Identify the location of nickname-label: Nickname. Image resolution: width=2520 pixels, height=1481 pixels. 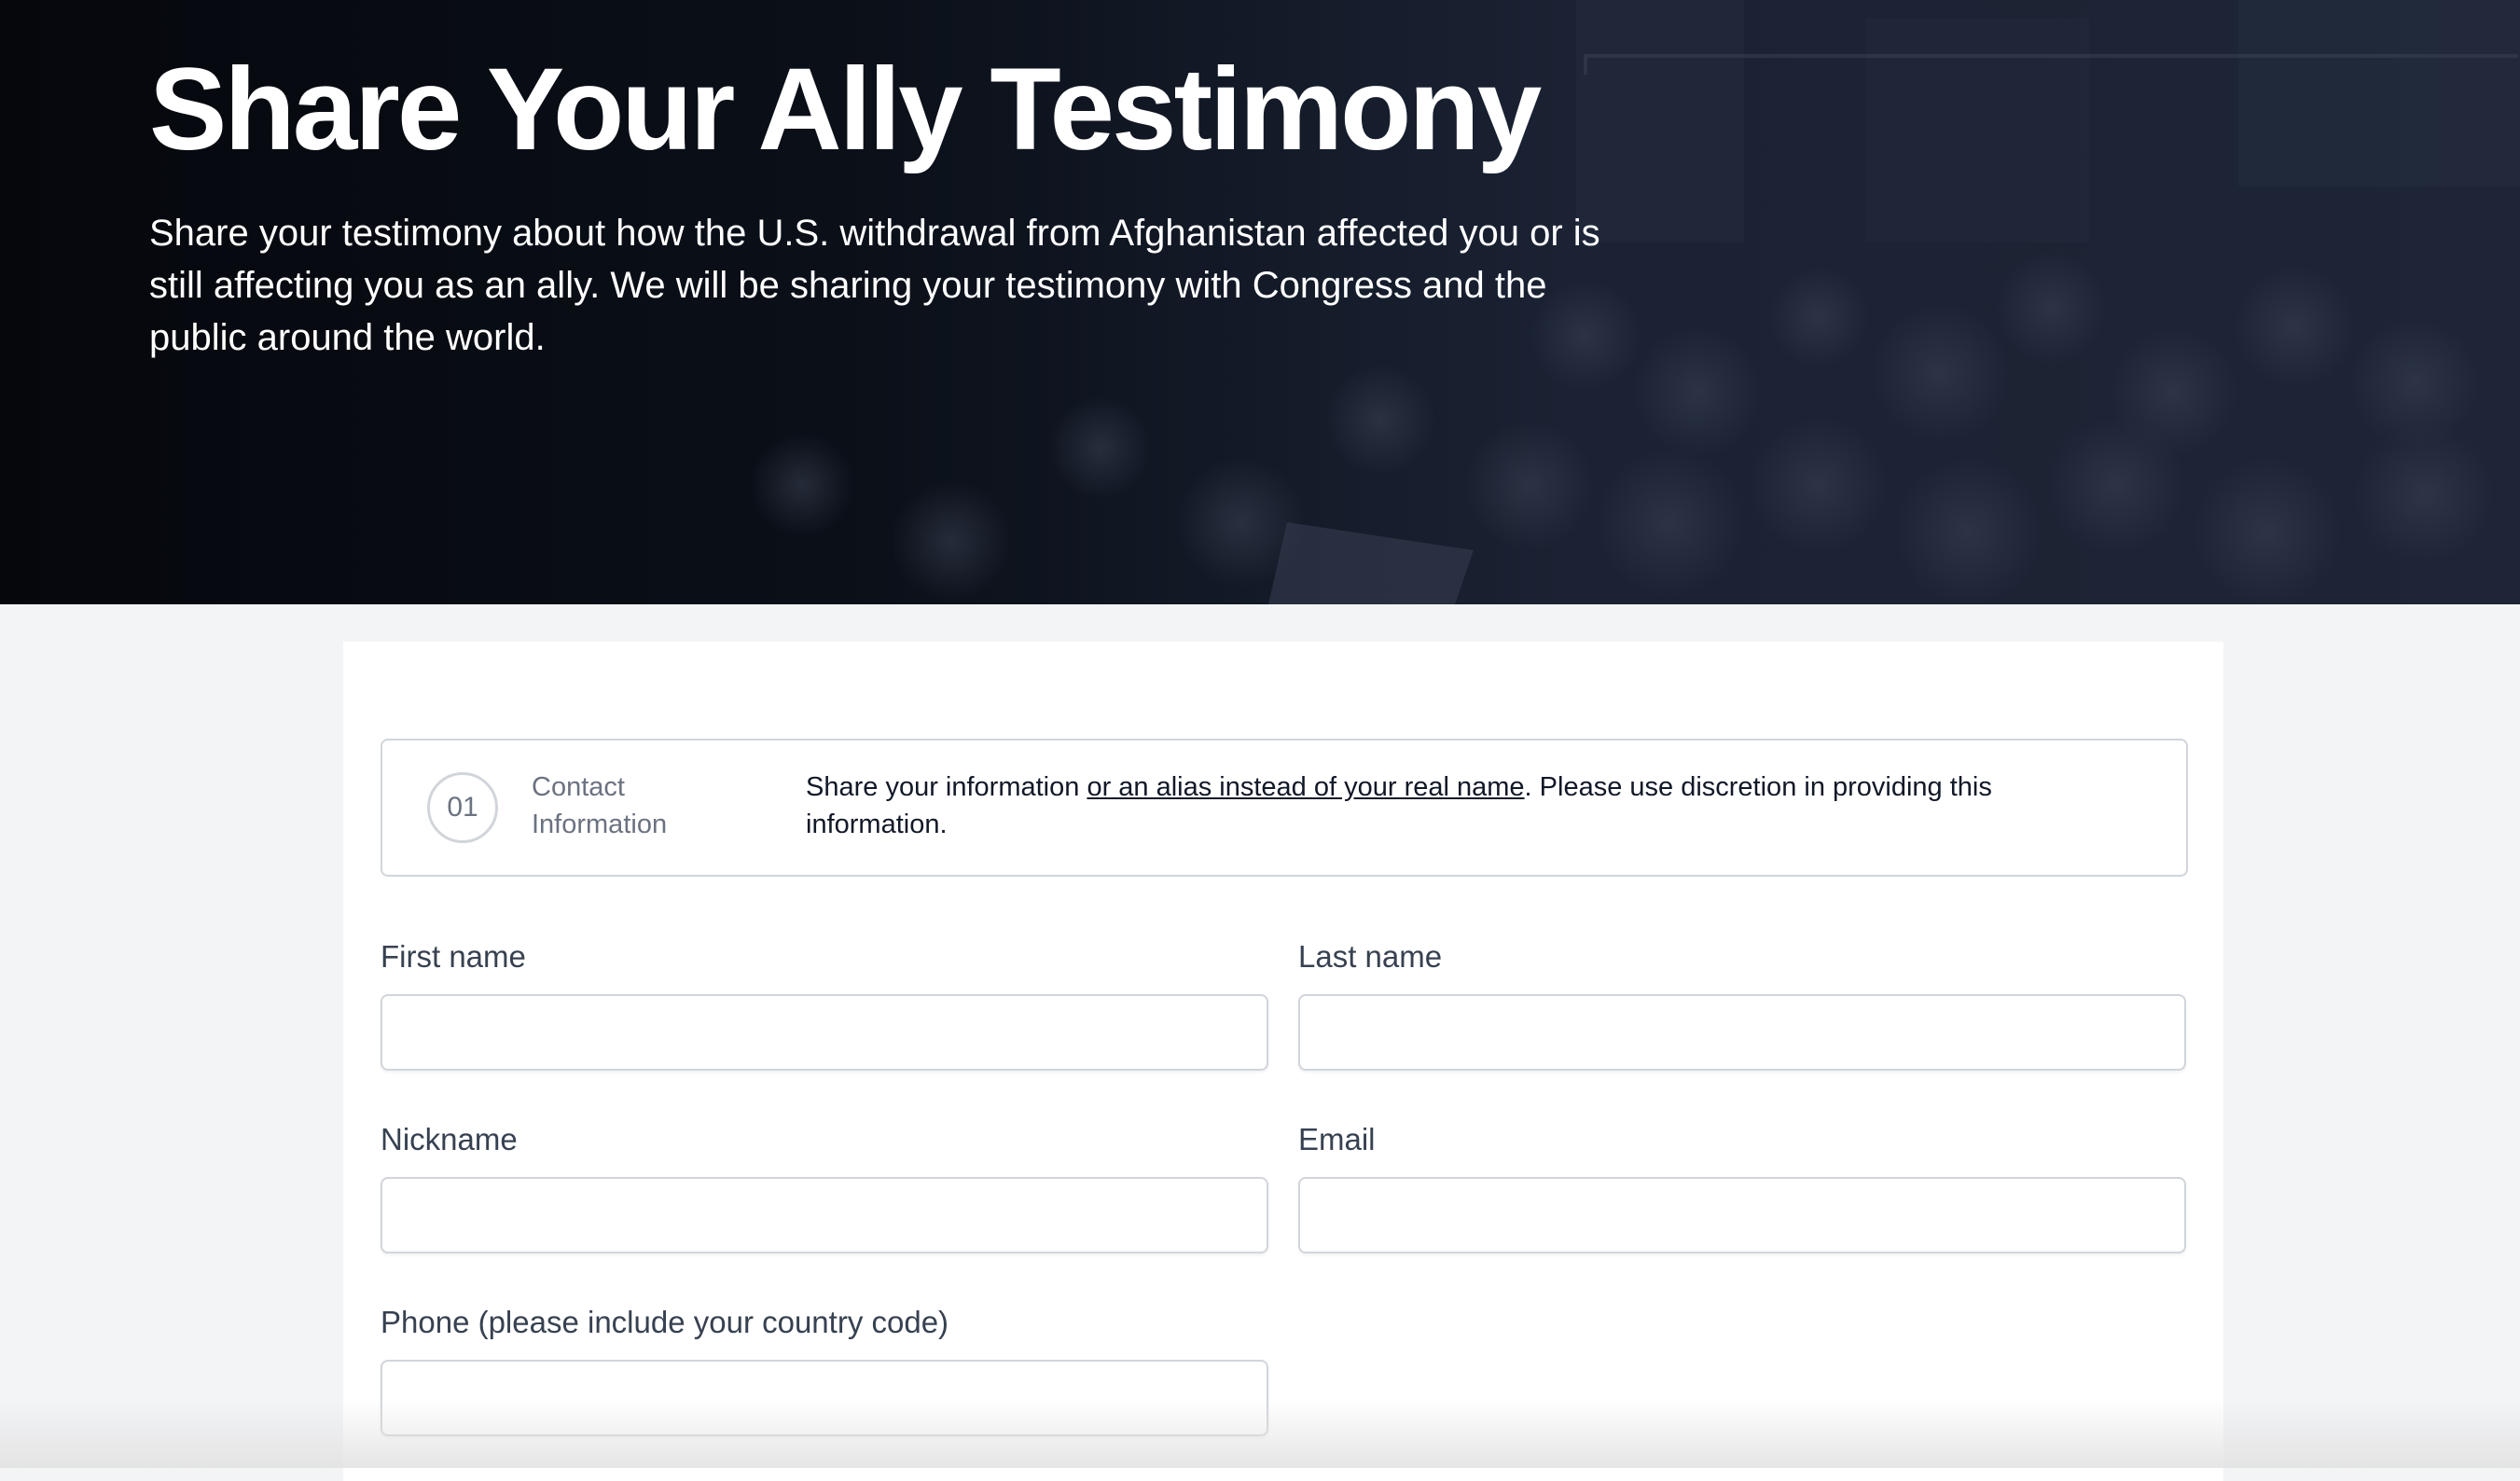
(449, 1139).